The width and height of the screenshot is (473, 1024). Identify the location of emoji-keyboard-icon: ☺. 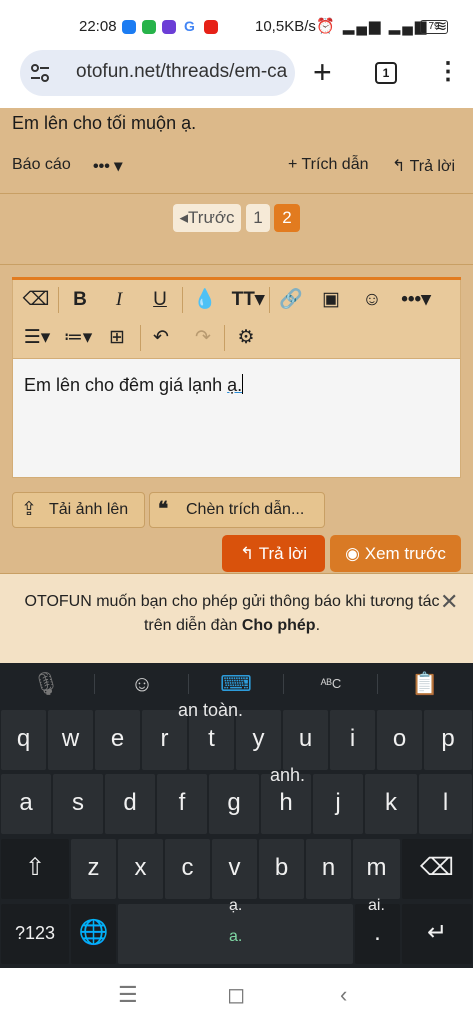
(142, 684).